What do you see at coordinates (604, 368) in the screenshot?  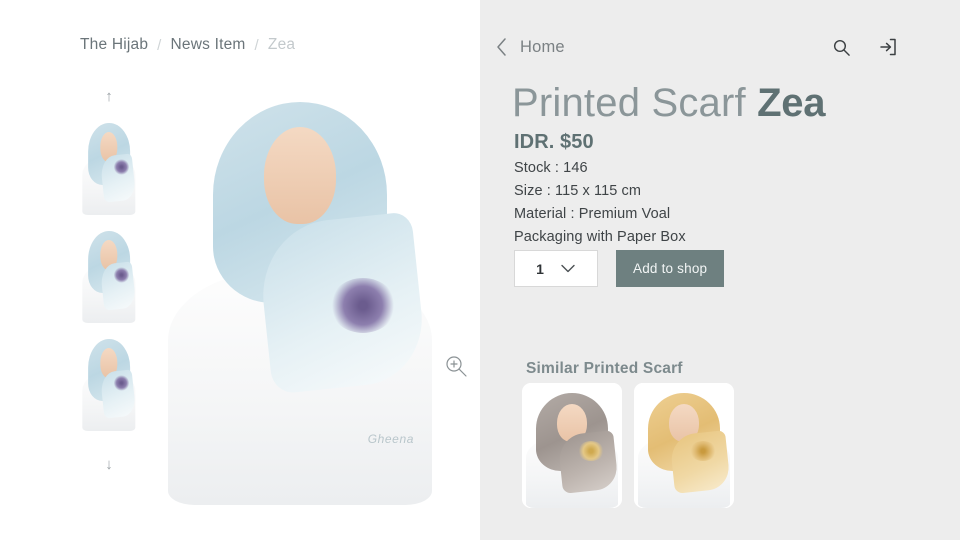 I see `similar-products-heading: Similar Printed Scarf` at bounding box center [604, 368].